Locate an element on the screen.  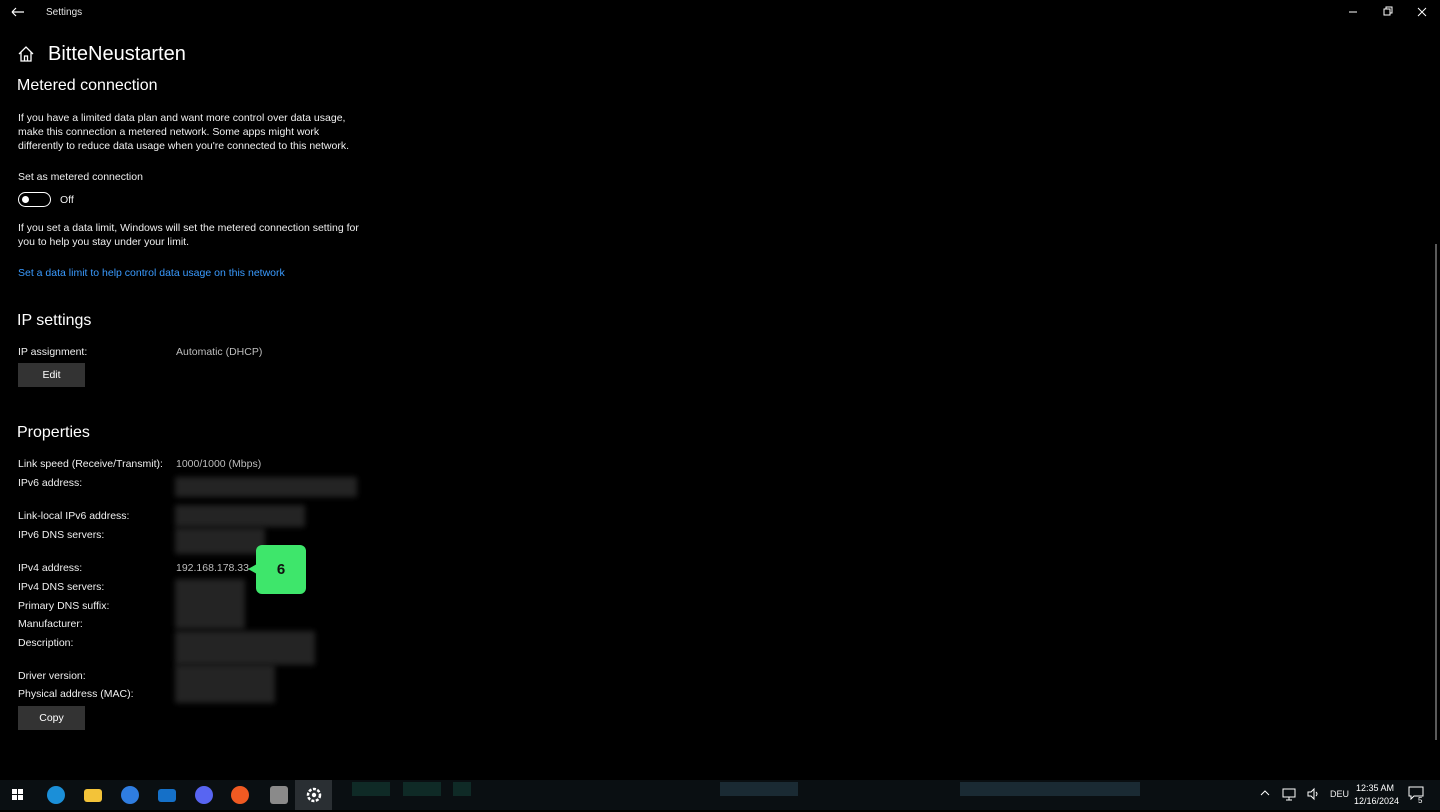
link-speed-label: Link speed (Receive/Transmit): is located at coordinates (90, 464).